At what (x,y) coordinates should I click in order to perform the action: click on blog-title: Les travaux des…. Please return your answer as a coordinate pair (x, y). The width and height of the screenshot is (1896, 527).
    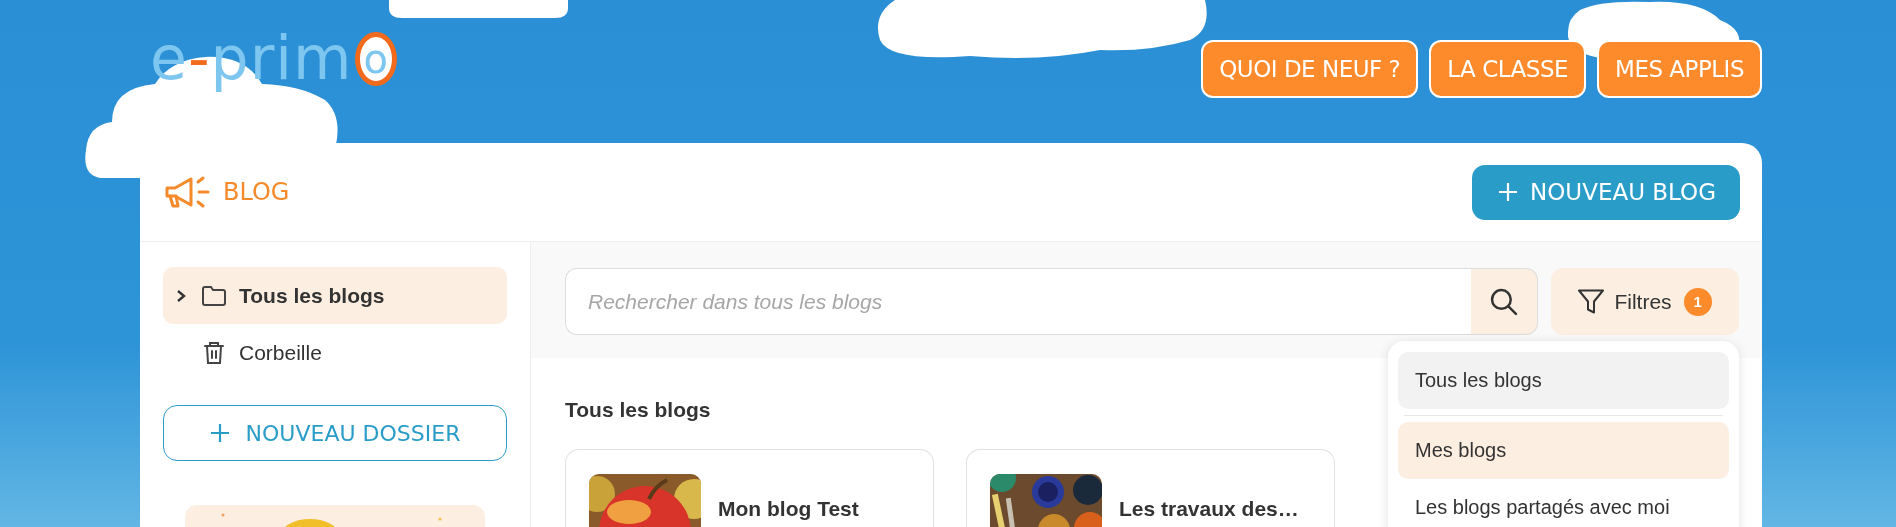
    Looking at the image, I should click on (1209, 509).